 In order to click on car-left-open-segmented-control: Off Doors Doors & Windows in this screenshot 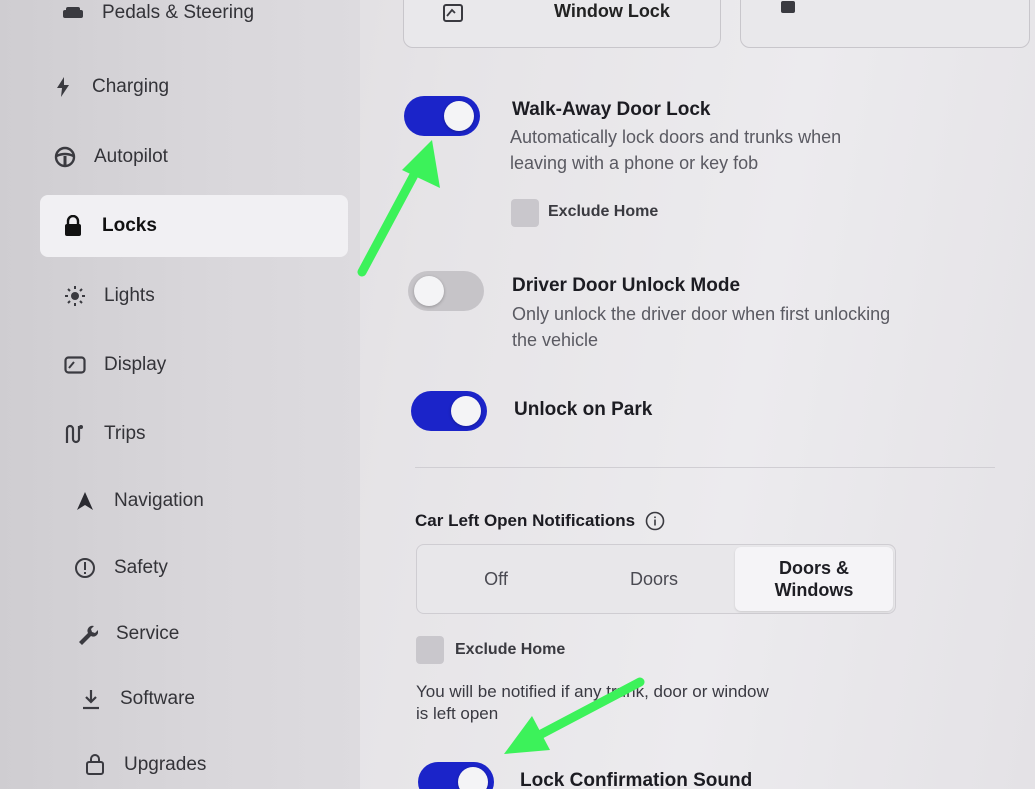, I will do `click(656, 579)`.